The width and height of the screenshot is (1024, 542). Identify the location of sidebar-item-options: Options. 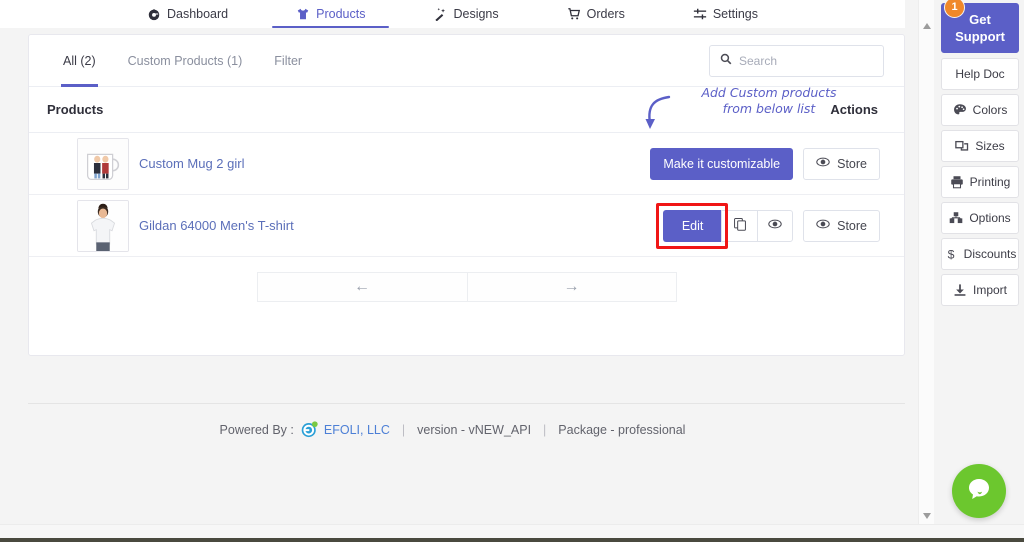
(980, 218).